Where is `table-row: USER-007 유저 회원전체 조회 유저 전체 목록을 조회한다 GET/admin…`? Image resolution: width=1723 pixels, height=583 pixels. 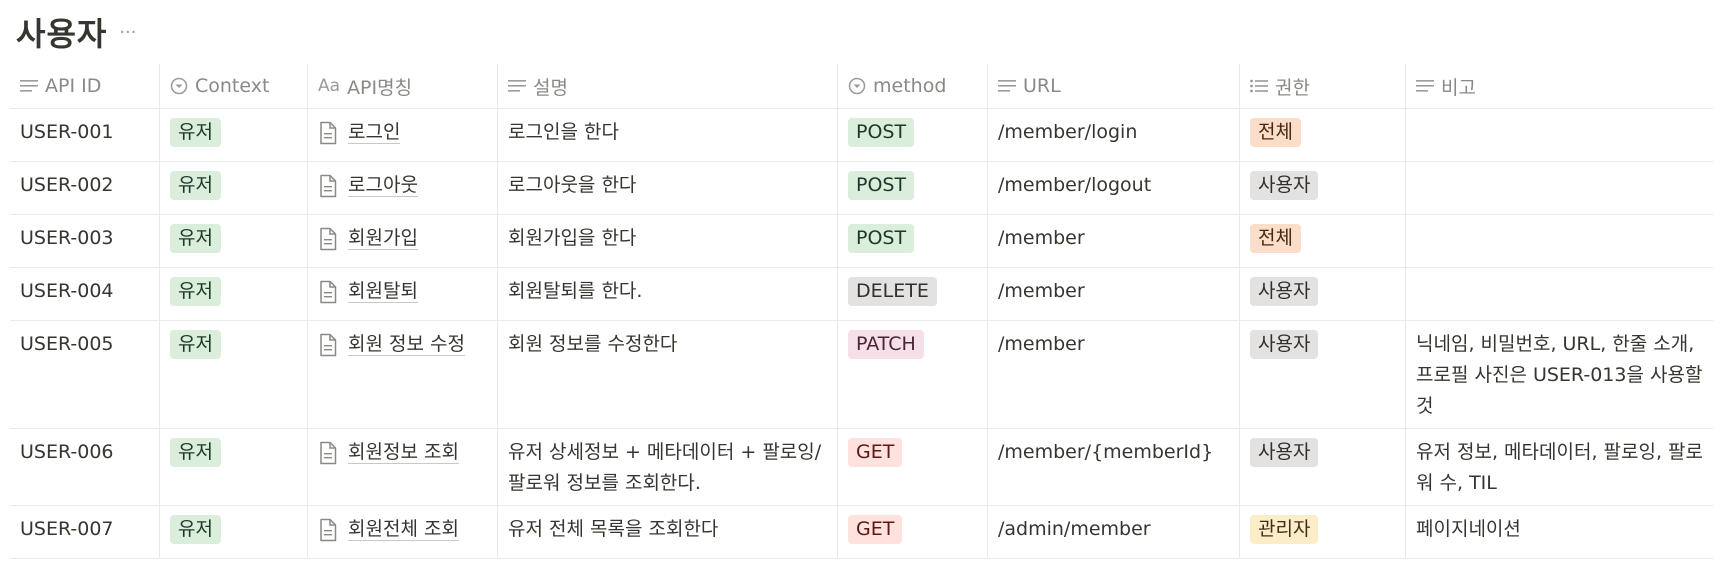
table-row: USER-007 유저 회원전체 조회 유저 전체 목록을 조회한다 GET/admin… is located at coordinates (861, 532).